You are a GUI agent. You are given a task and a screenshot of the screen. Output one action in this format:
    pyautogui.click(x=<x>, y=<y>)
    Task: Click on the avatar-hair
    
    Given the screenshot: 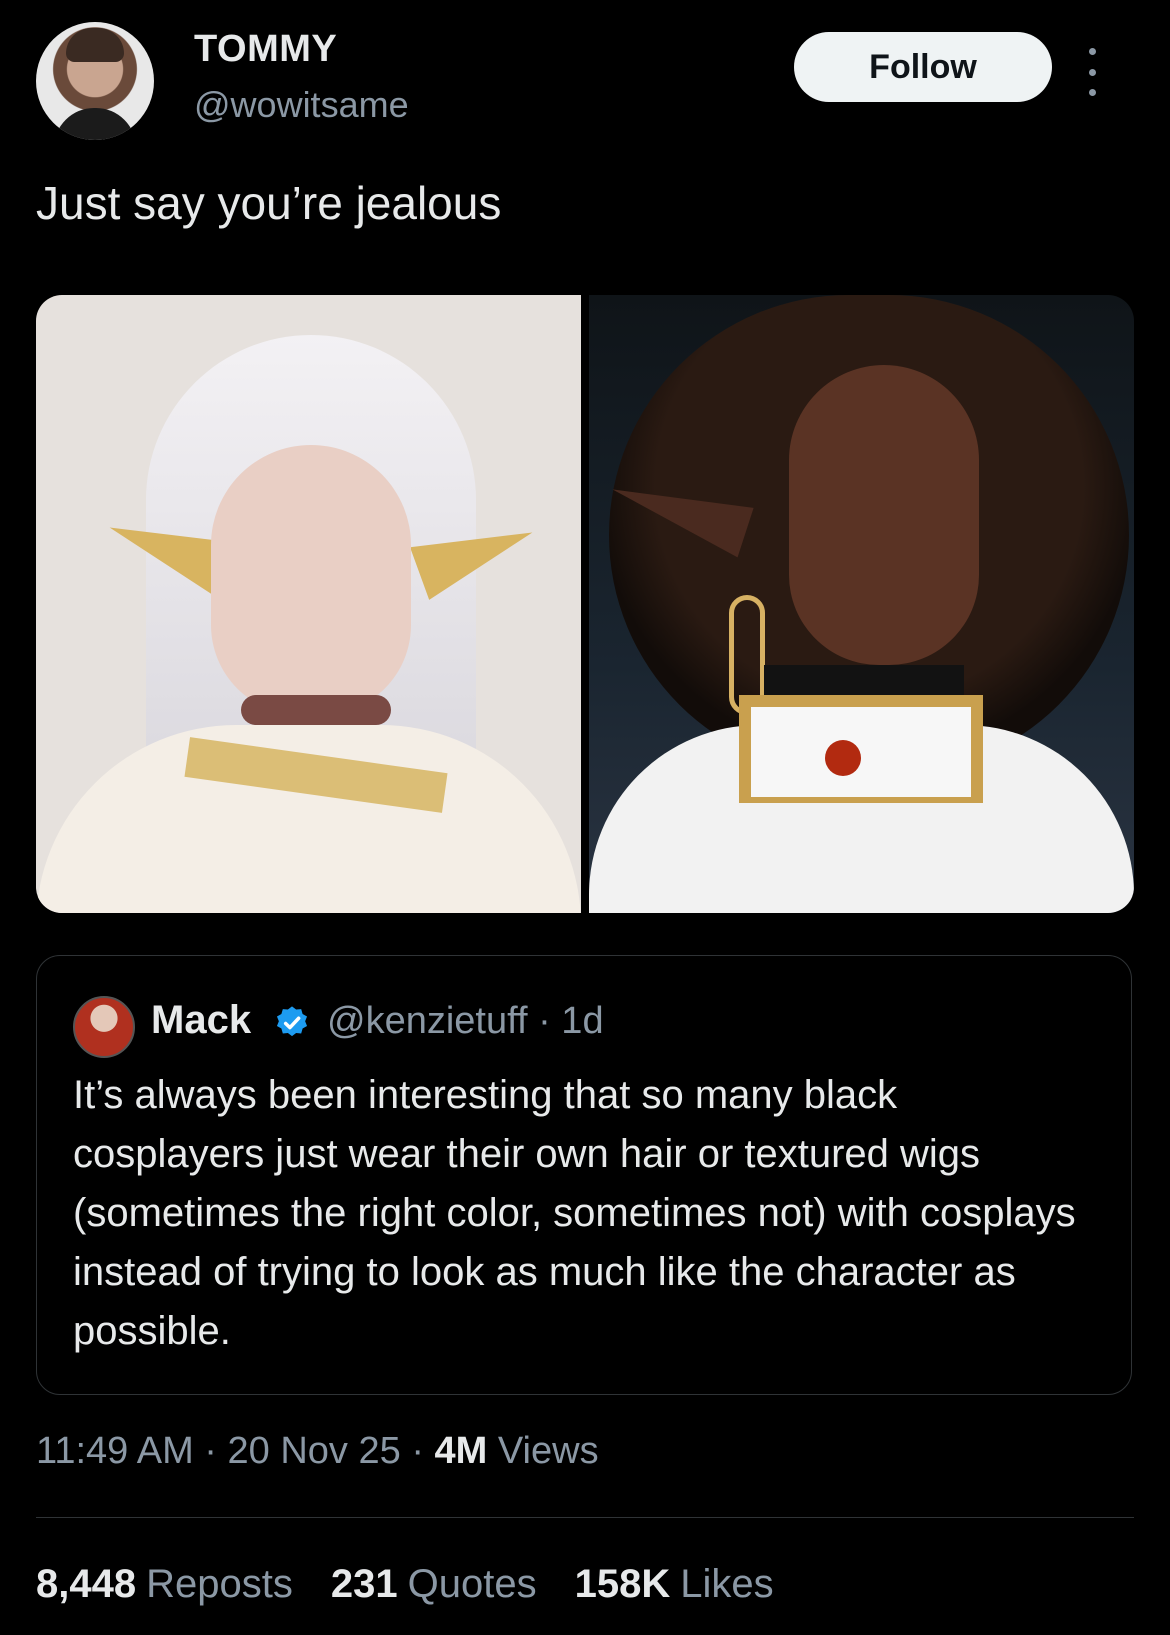 What is the action you would take?
    pyautogui.click(x=95, y=45)
    